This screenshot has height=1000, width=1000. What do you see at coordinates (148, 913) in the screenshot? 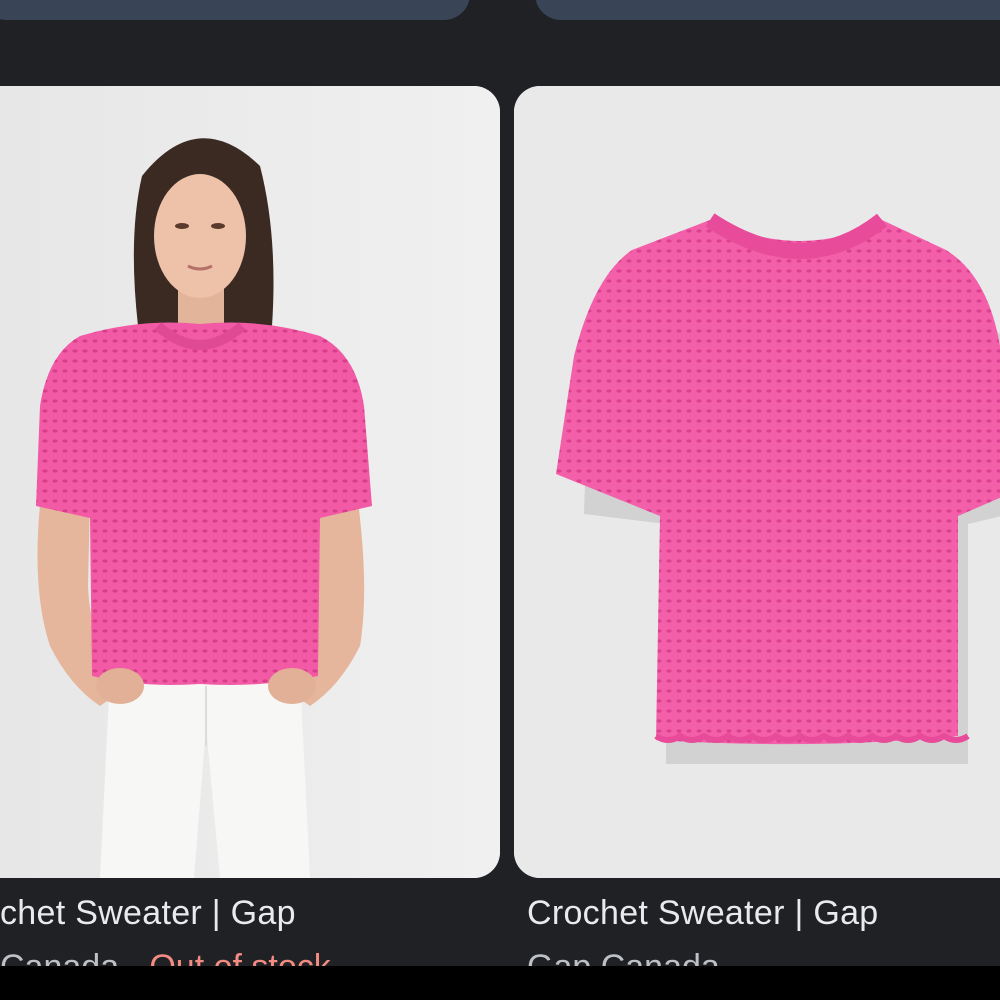
I see `result-title: chet Sweater | Gap` at bounding box center [148, 913].